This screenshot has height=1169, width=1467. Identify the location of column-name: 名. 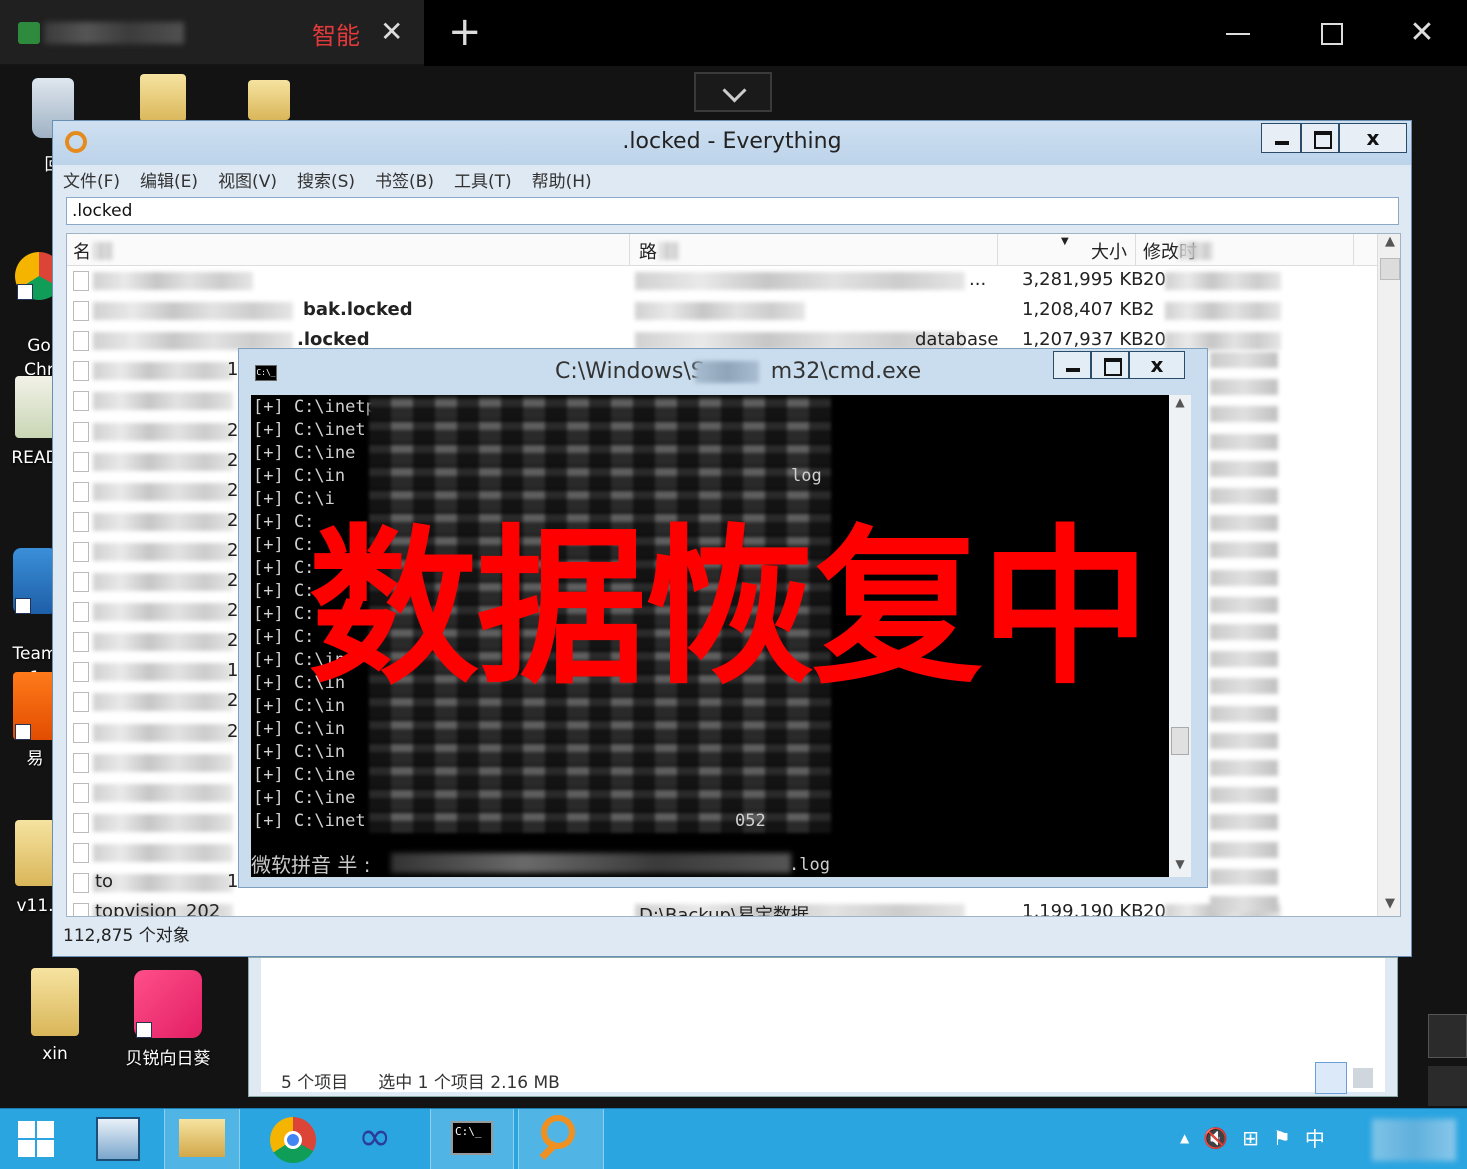
(82, 251).